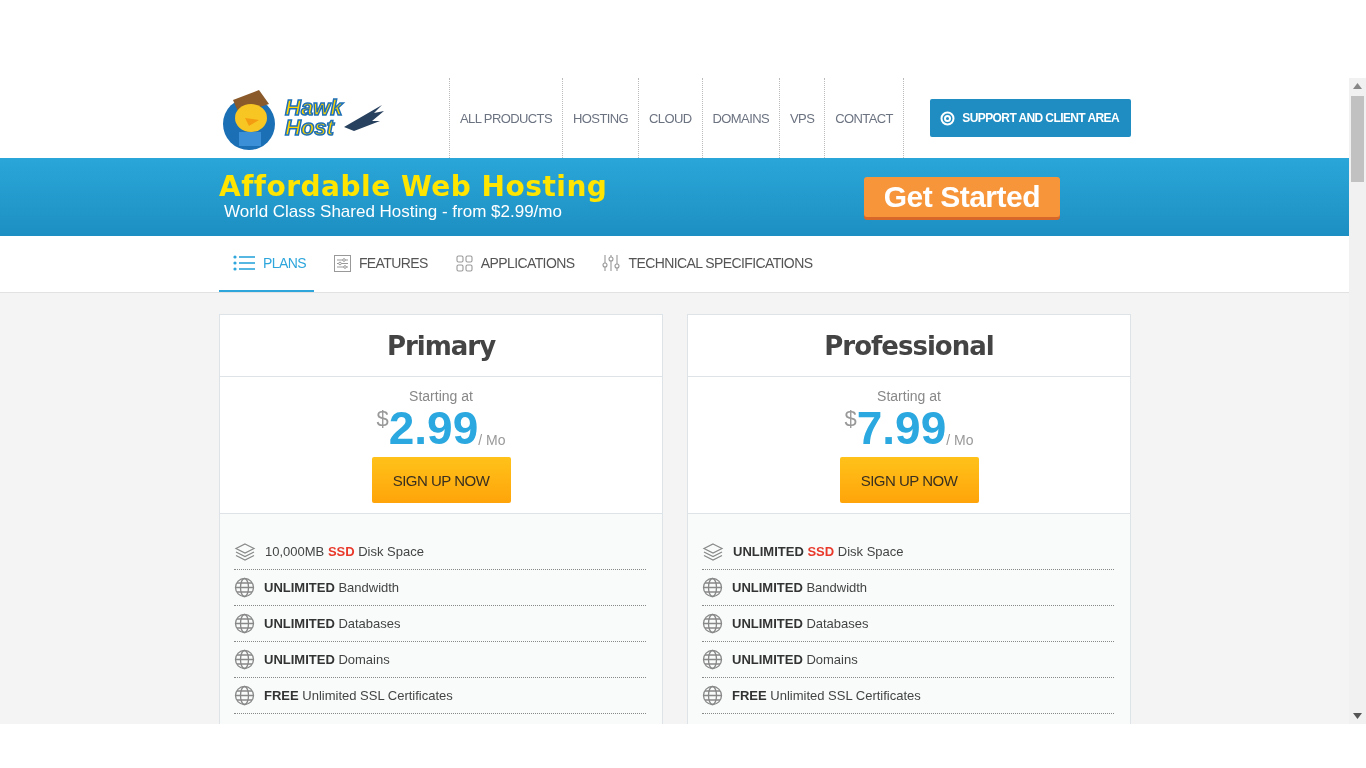 The width and height of the screenshot is (1366, 768). Describe the element at coordinates (266, 264) in the screenshot. I see `section-tab: PLANS` at that location.